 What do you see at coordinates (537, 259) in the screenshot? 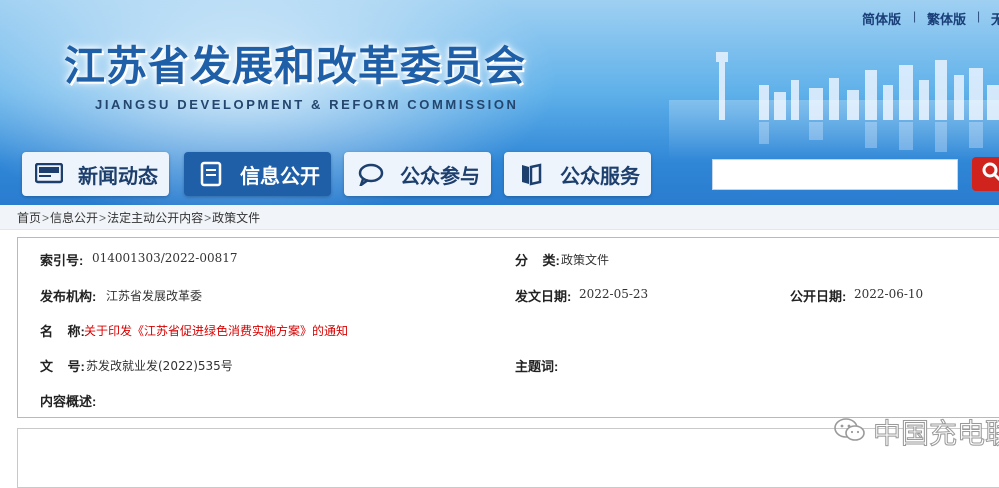
I see `category-label: 分 类:` at bounding box center [537, 259].